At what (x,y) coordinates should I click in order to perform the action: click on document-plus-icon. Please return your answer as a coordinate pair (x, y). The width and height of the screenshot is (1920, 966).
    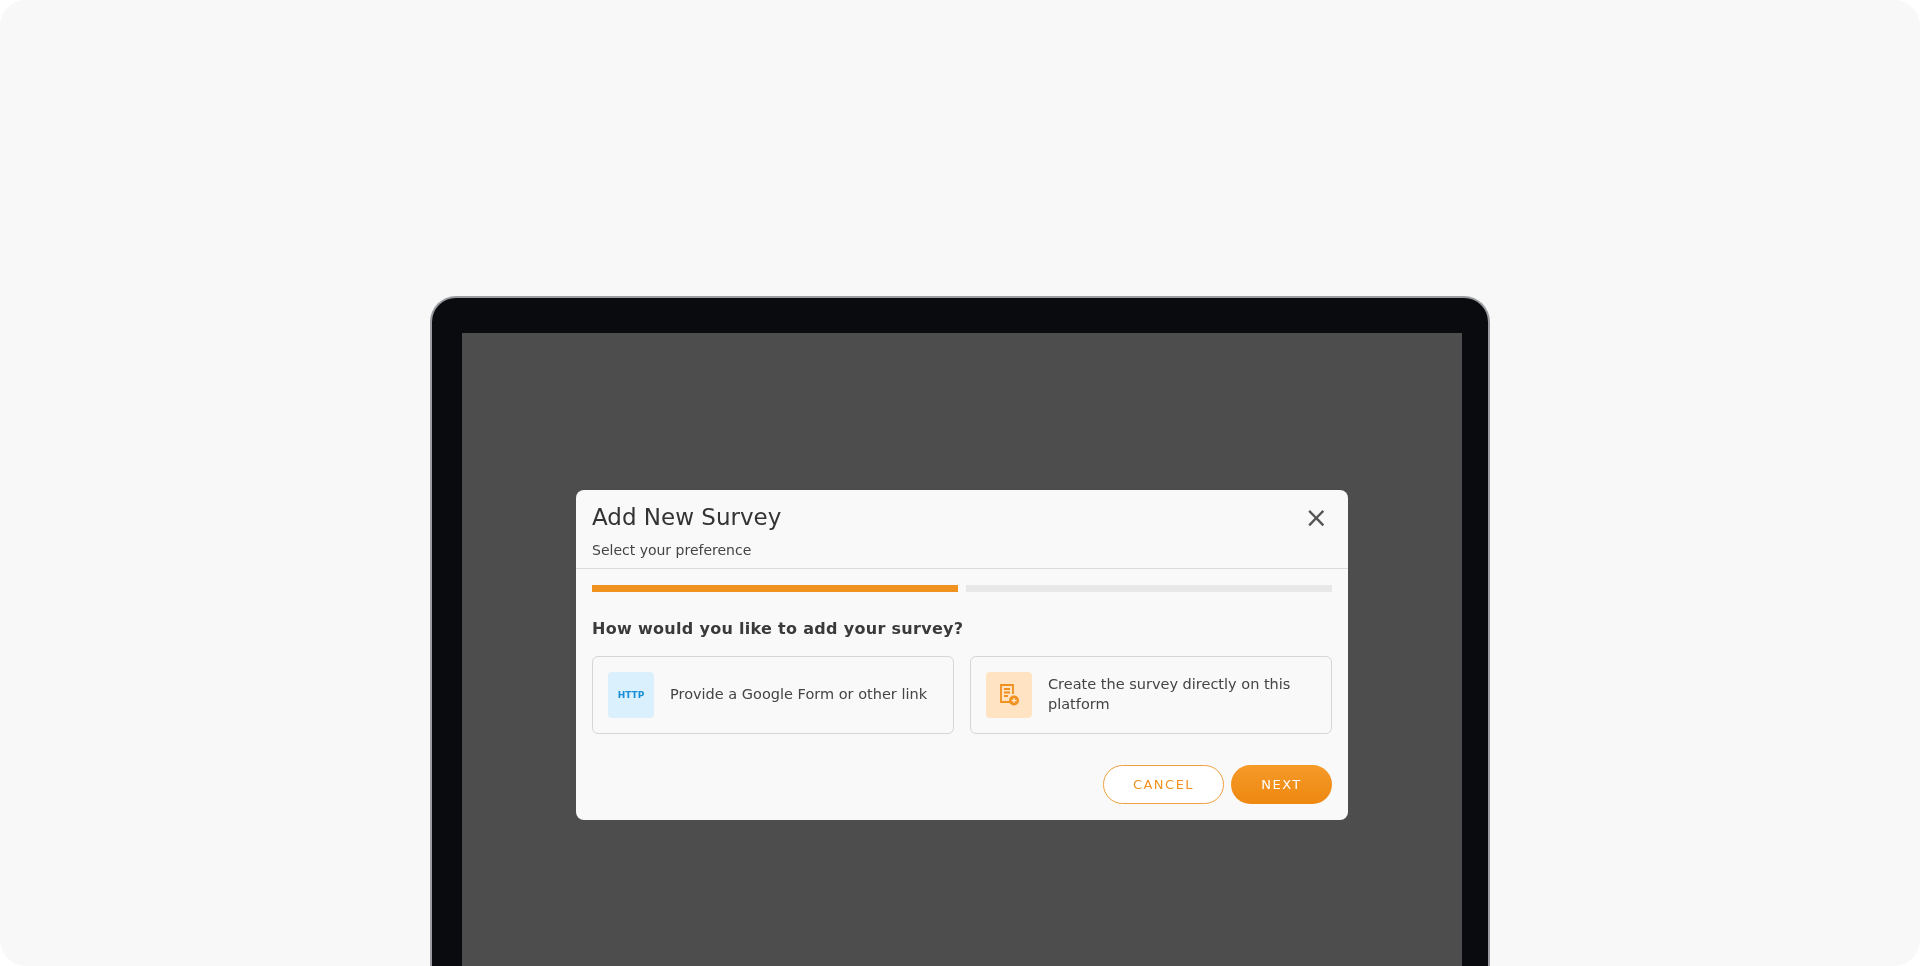
    Looking at the image, I should click on (1009, 695).